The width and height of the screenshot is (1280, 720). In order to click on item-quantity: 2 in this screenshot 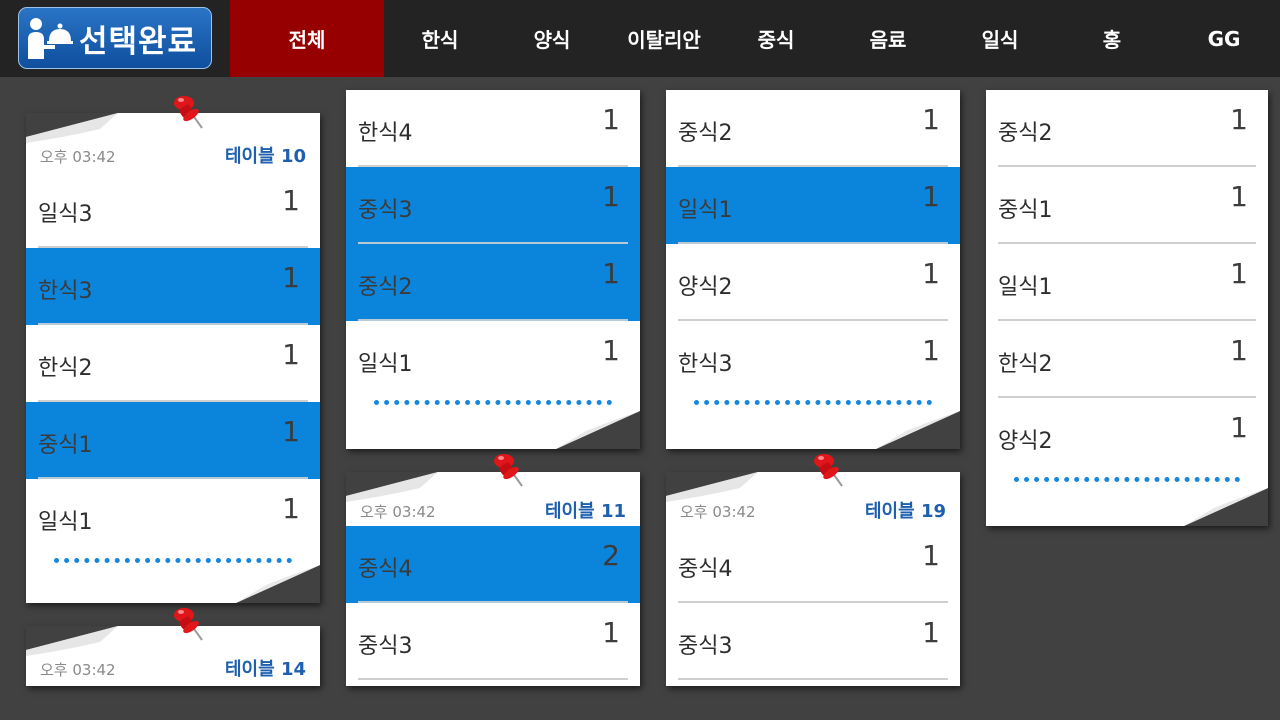, I will do `click(611, 555)`.